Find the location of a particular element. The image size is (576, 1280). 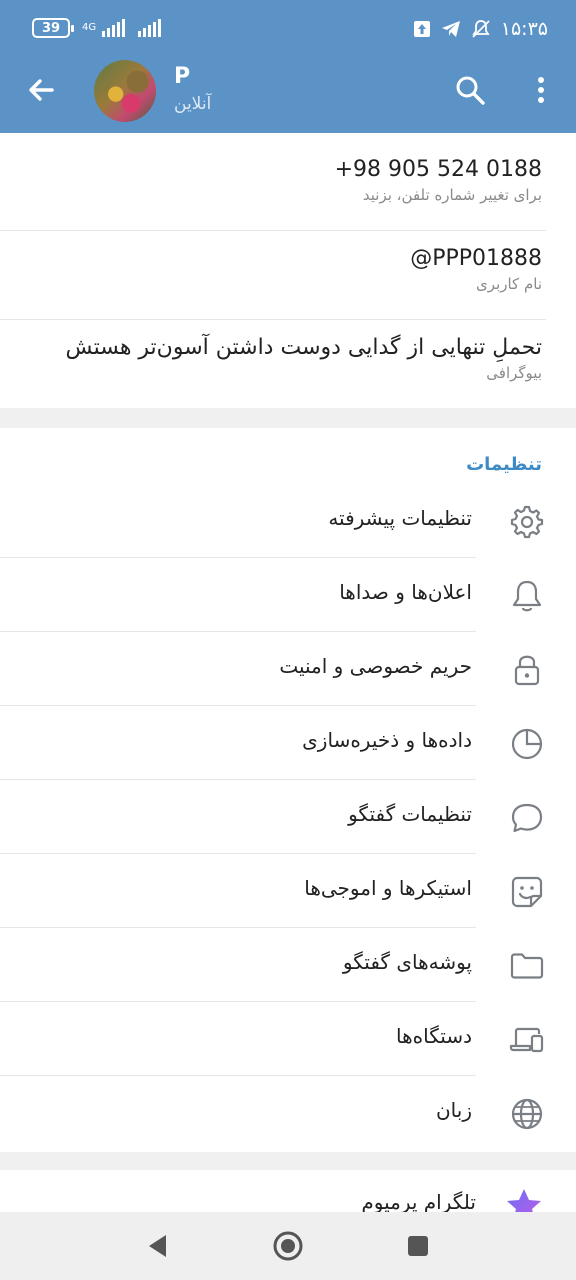

chat-bubble-icon is located at coordinates (527, 818).